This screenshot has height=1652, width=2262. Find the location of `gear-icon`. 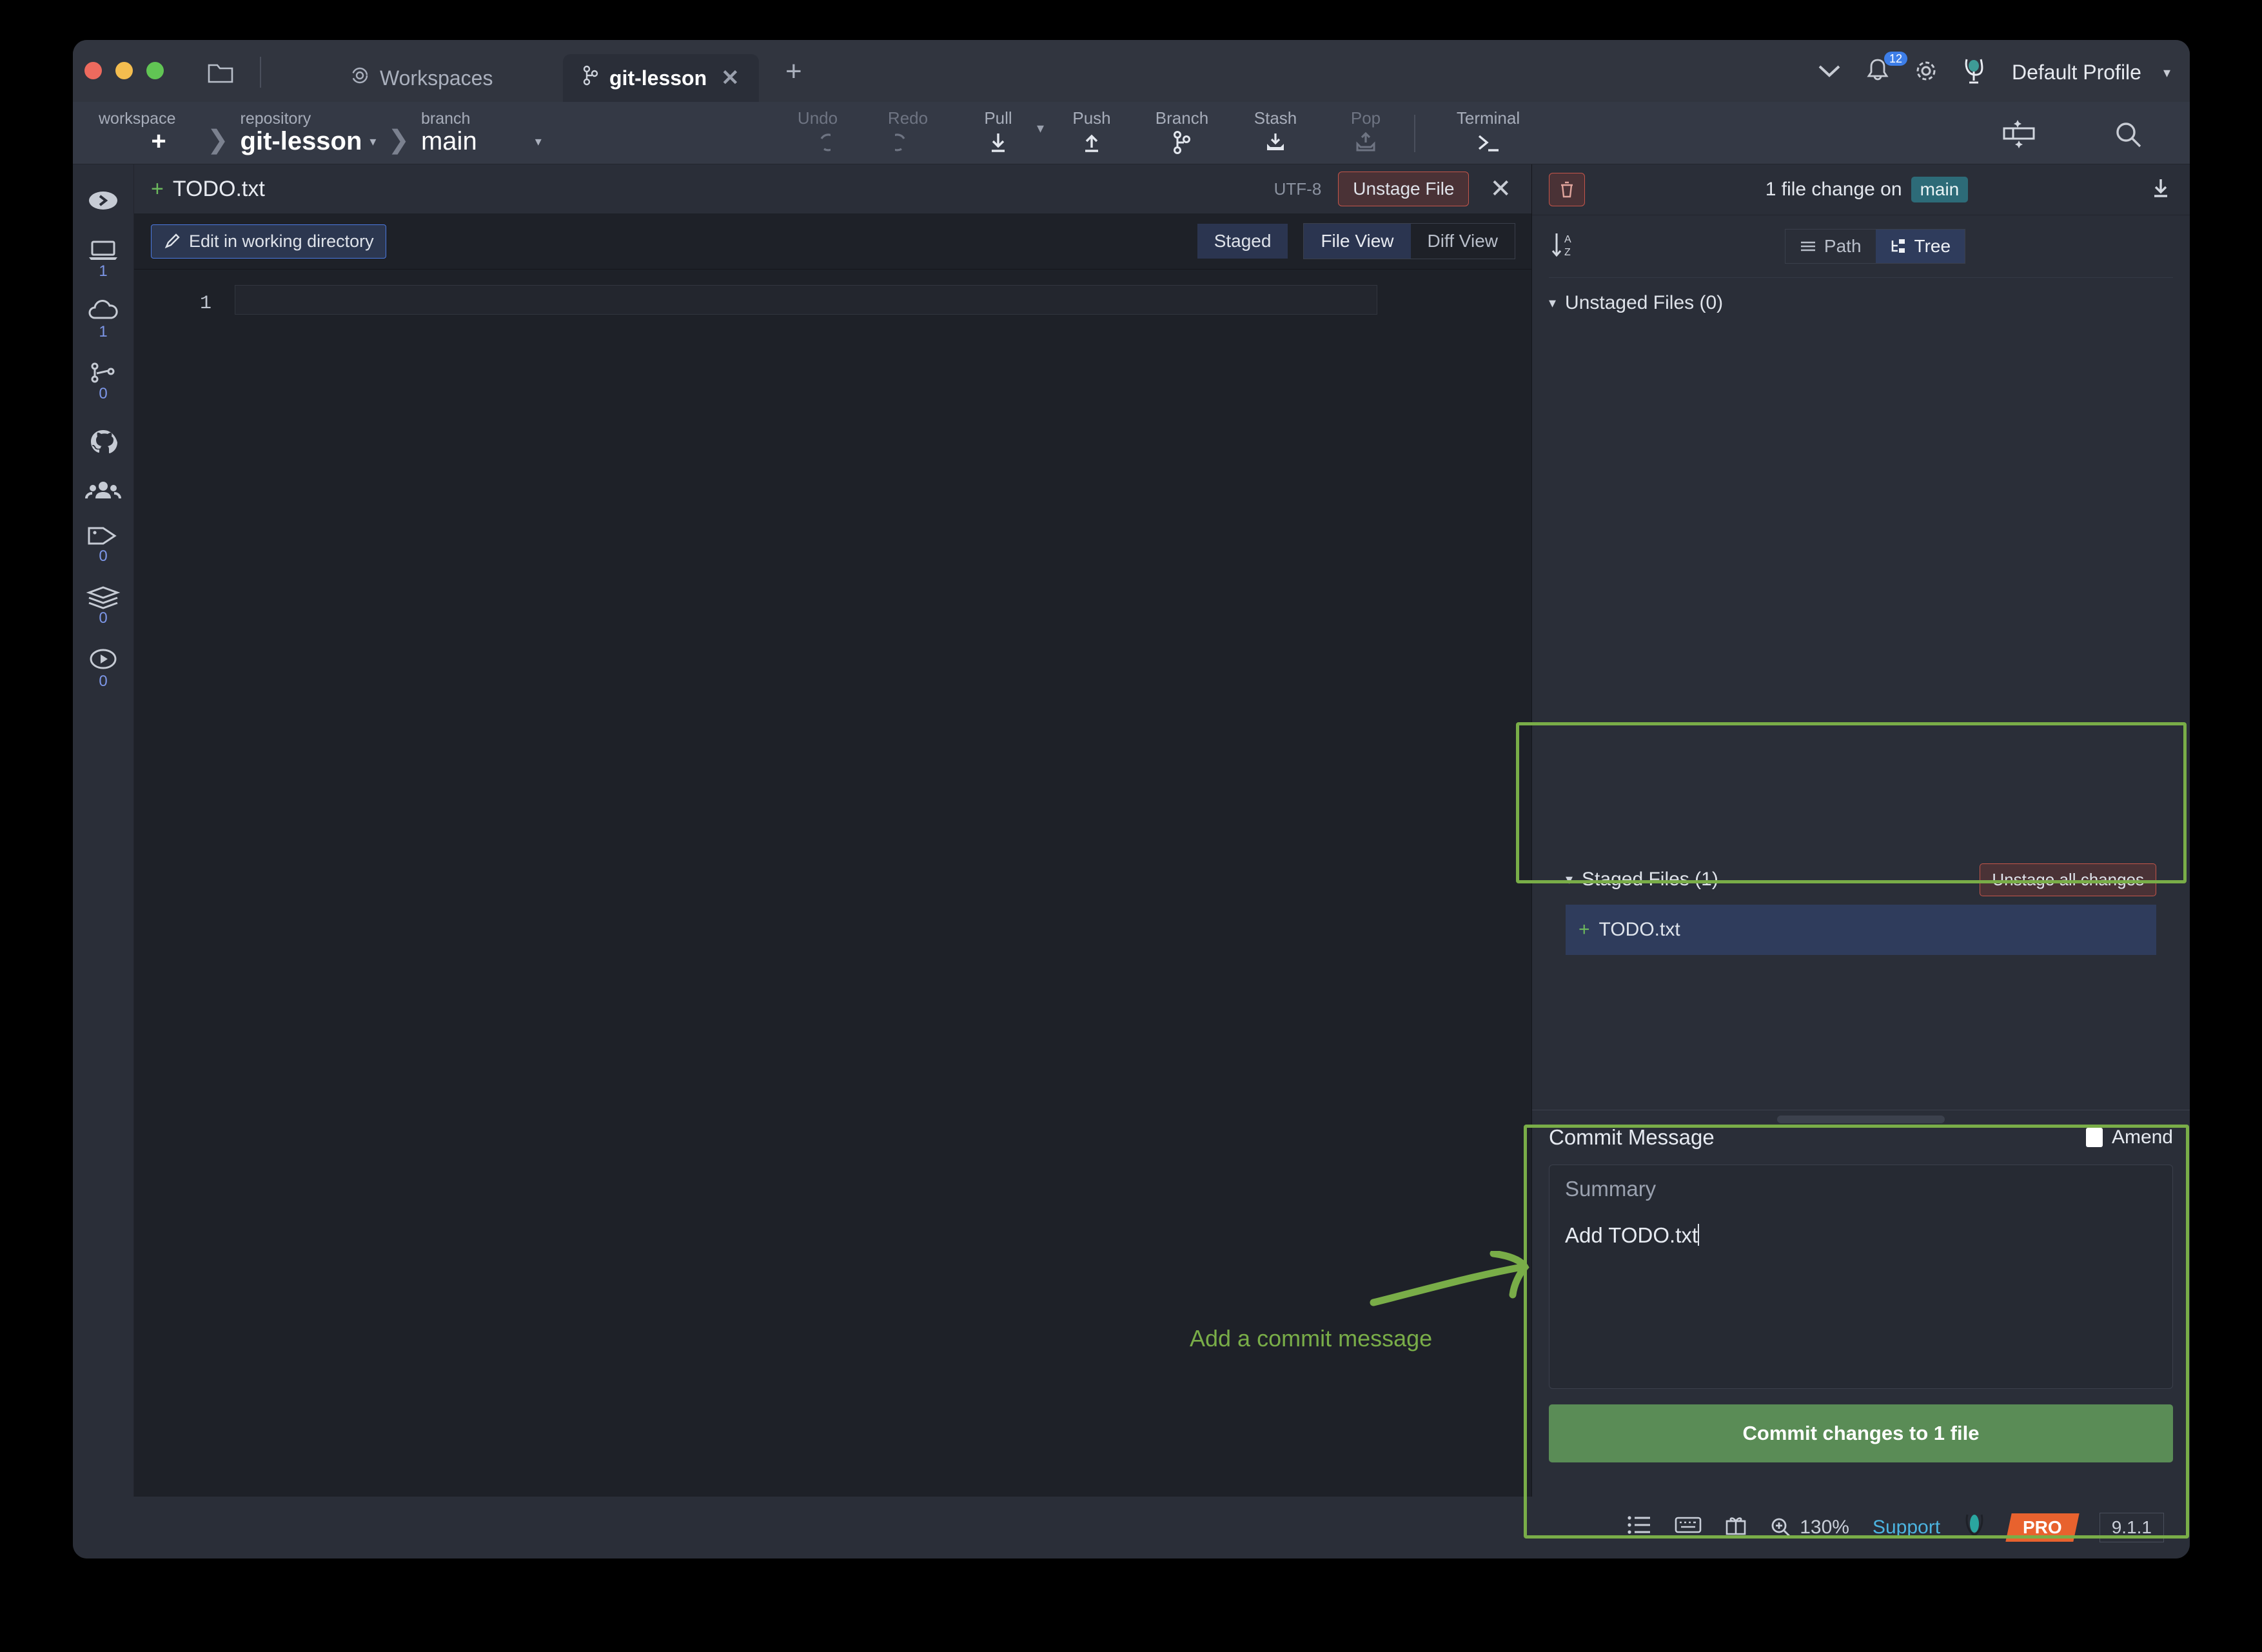

gear-icon is located at coordinates (1927, 72).